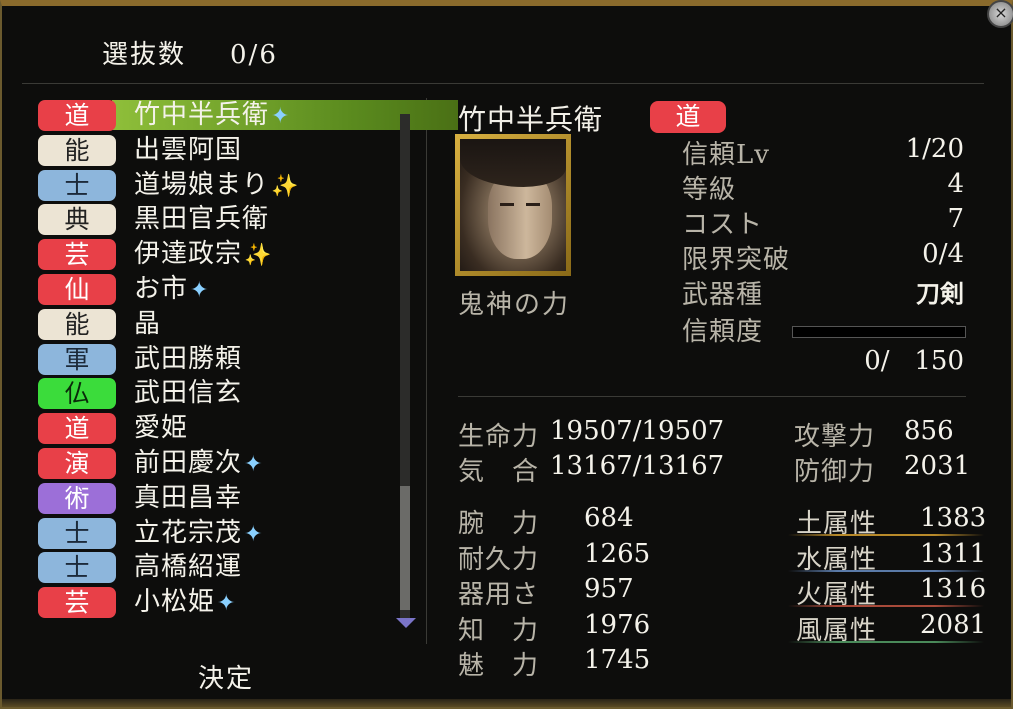  I want to click on character-name-text: 高橋紹運, so click(188, 567).